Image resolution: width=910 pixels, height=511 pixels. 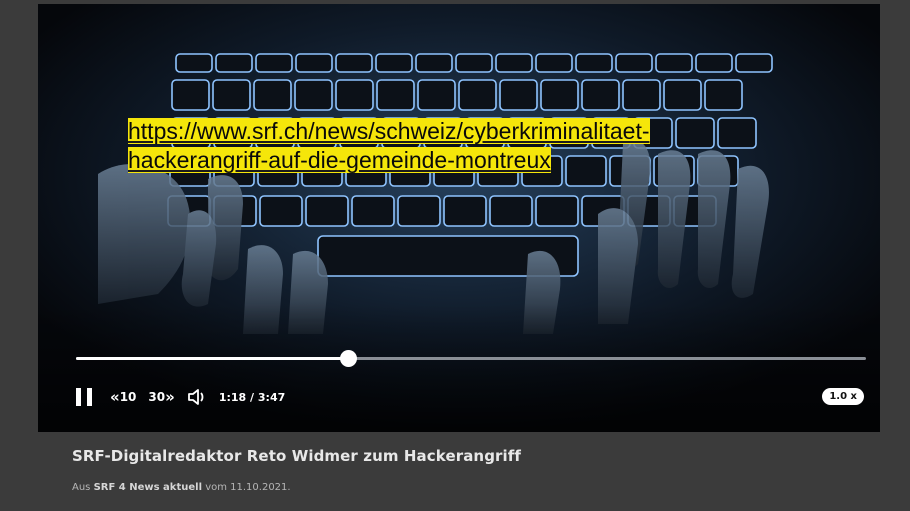 I want to click on time-display: 1:18 / 3:47, so click(x=252, y=397).